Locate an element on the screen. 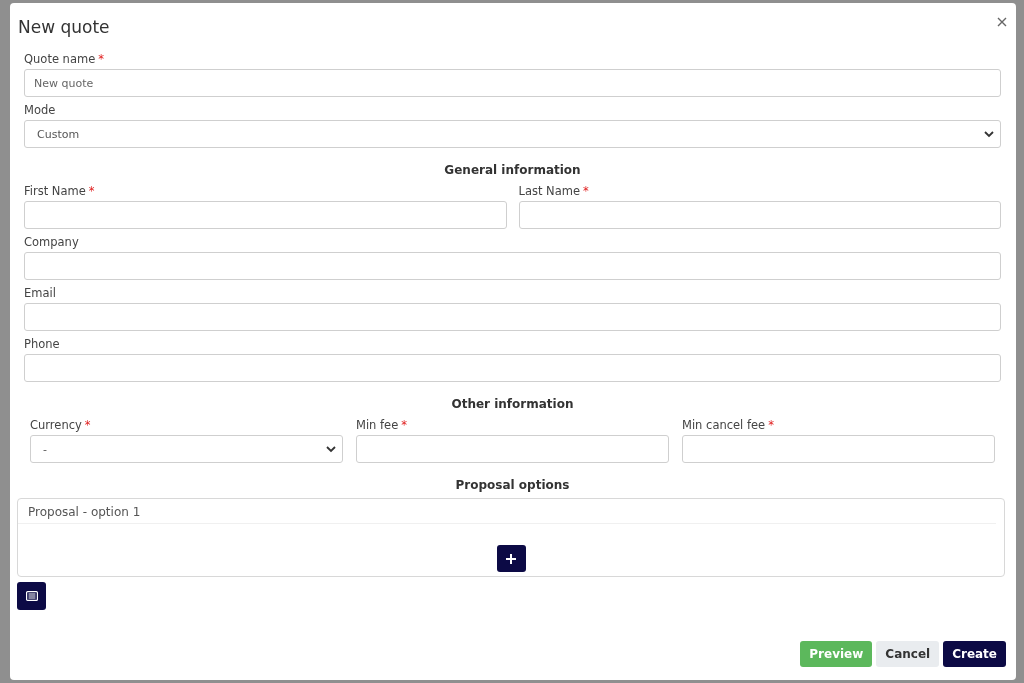 The image size is (1024, 683). section-heading: General information is located at coordinates (512, 170).